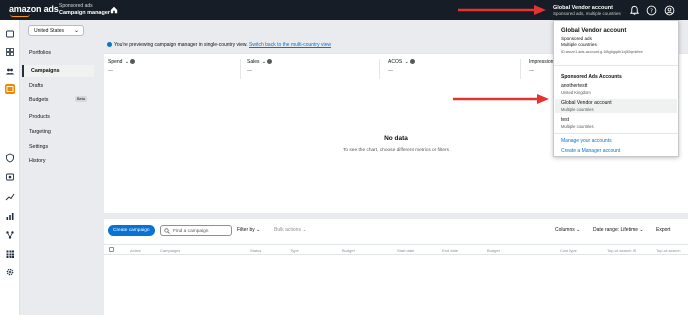 The image size is (688, 315). What do you see at coordinates (616, 123) in the screenshot?
I see `account-option: test Multiple countries` at bounding box center [616, 123].